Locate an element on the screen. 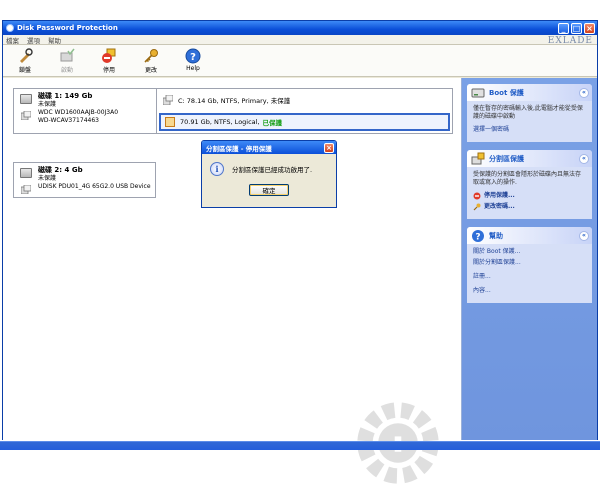 The width and height of the screenshot is (600, 498). help-label: Help is located at coordinates (193, 68).